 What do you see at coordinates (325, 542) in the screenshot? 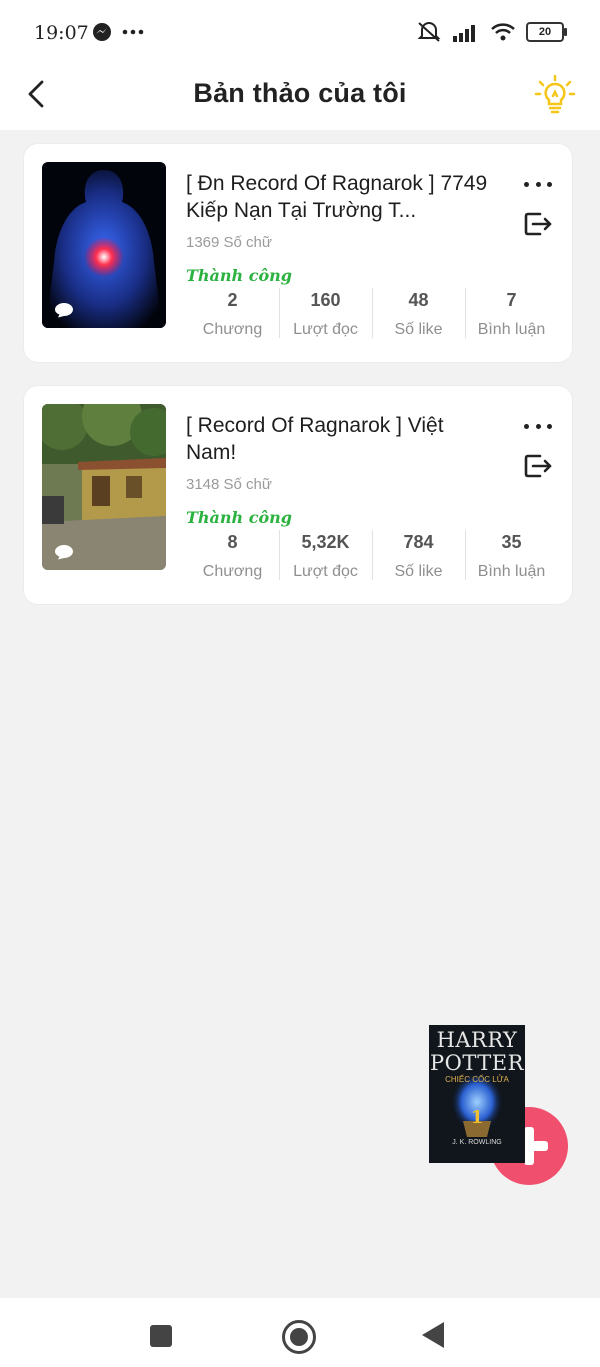
I see `stat-value: 5,32K` at bounding box center [325, 542].